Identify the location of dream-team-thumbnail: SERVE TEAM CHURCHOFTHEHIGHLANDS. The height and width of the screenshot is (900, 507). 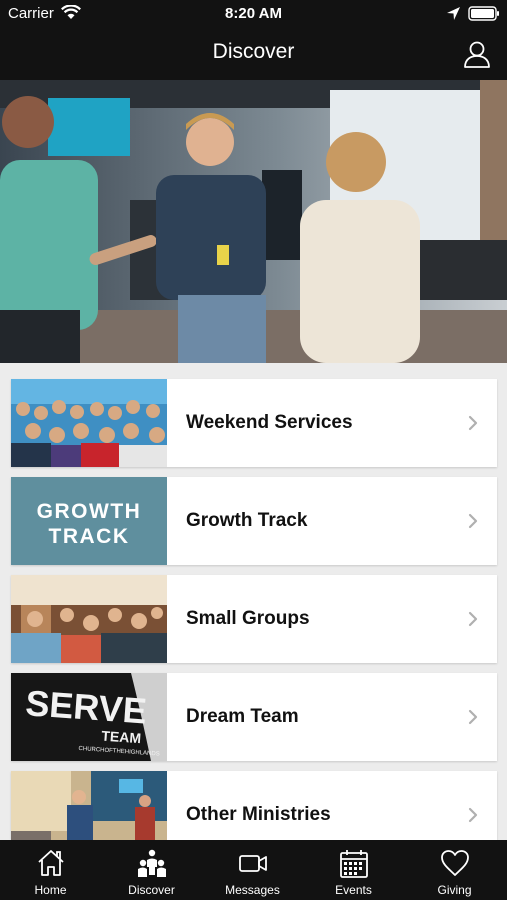
(89, 717).